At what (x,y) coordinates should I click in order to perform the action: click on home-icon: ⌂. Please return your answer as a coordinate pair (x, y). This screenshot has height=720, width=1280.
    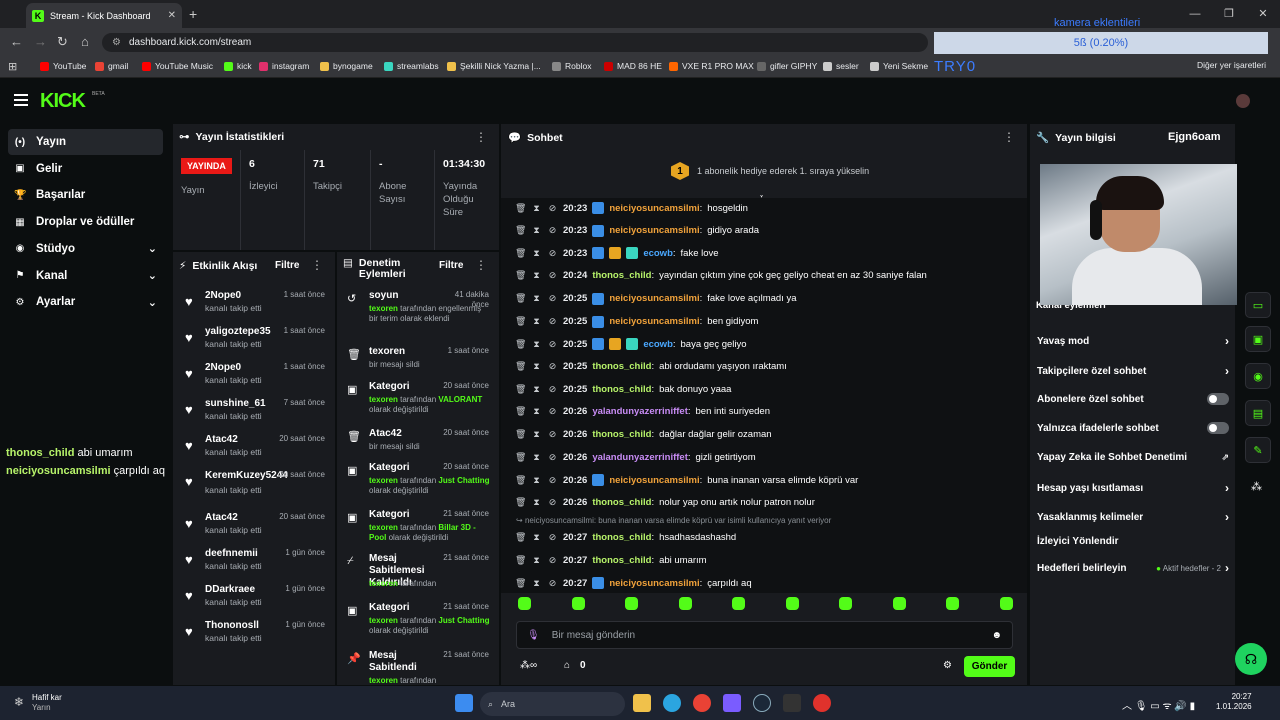
    Looking at the image, I should click on (85, 41).